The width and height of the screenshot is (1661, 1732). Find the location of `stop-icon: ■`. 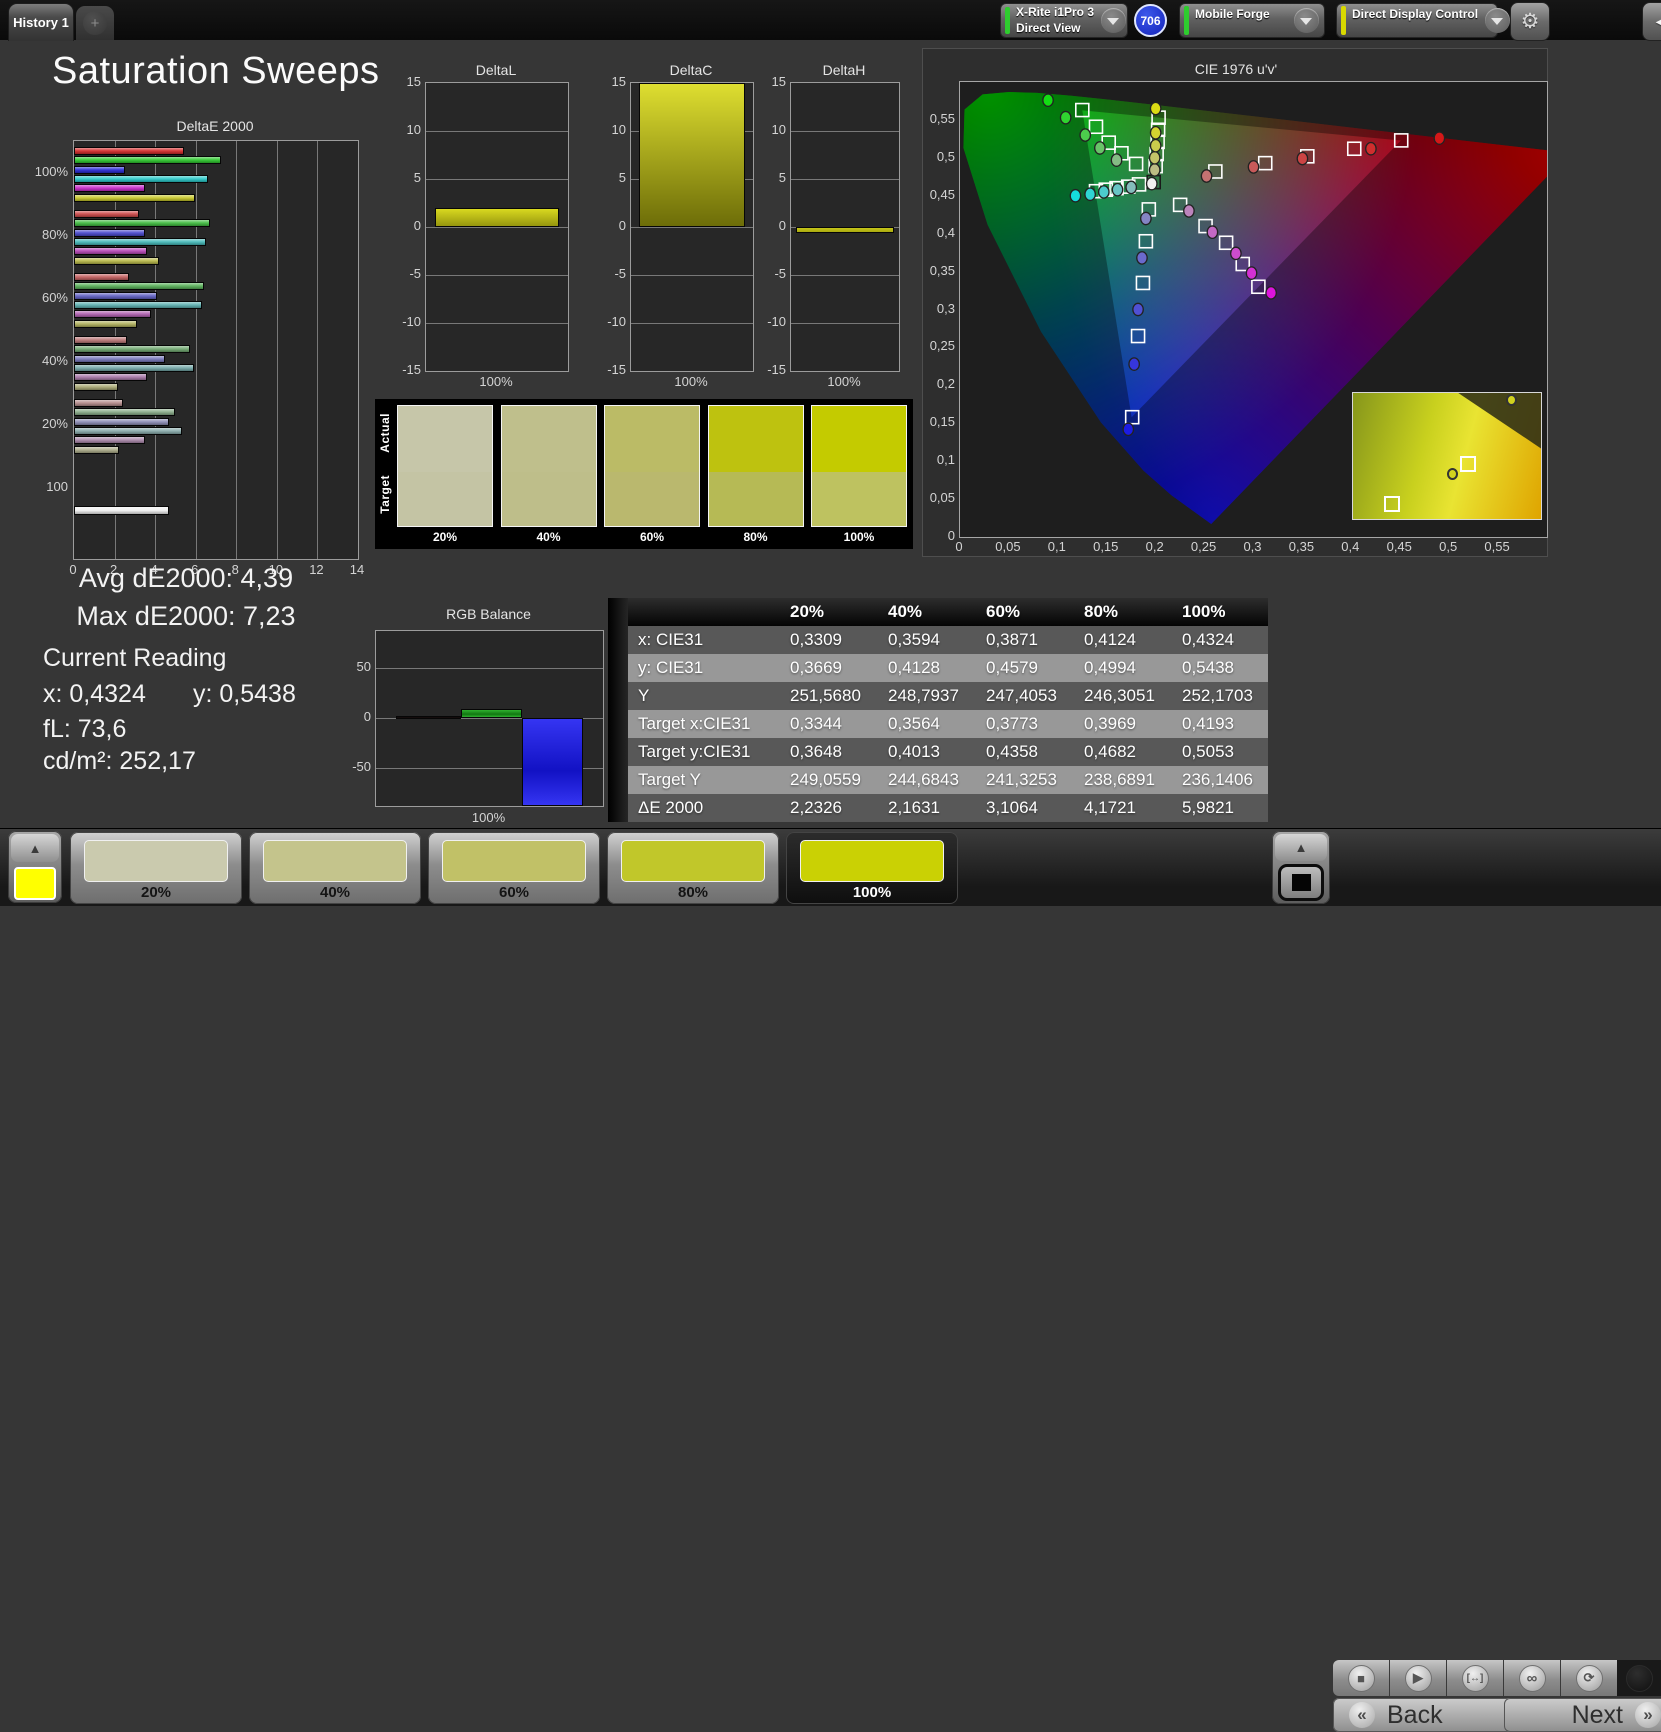

stop-icon: ■ is located at coordinates (1361, 1678).